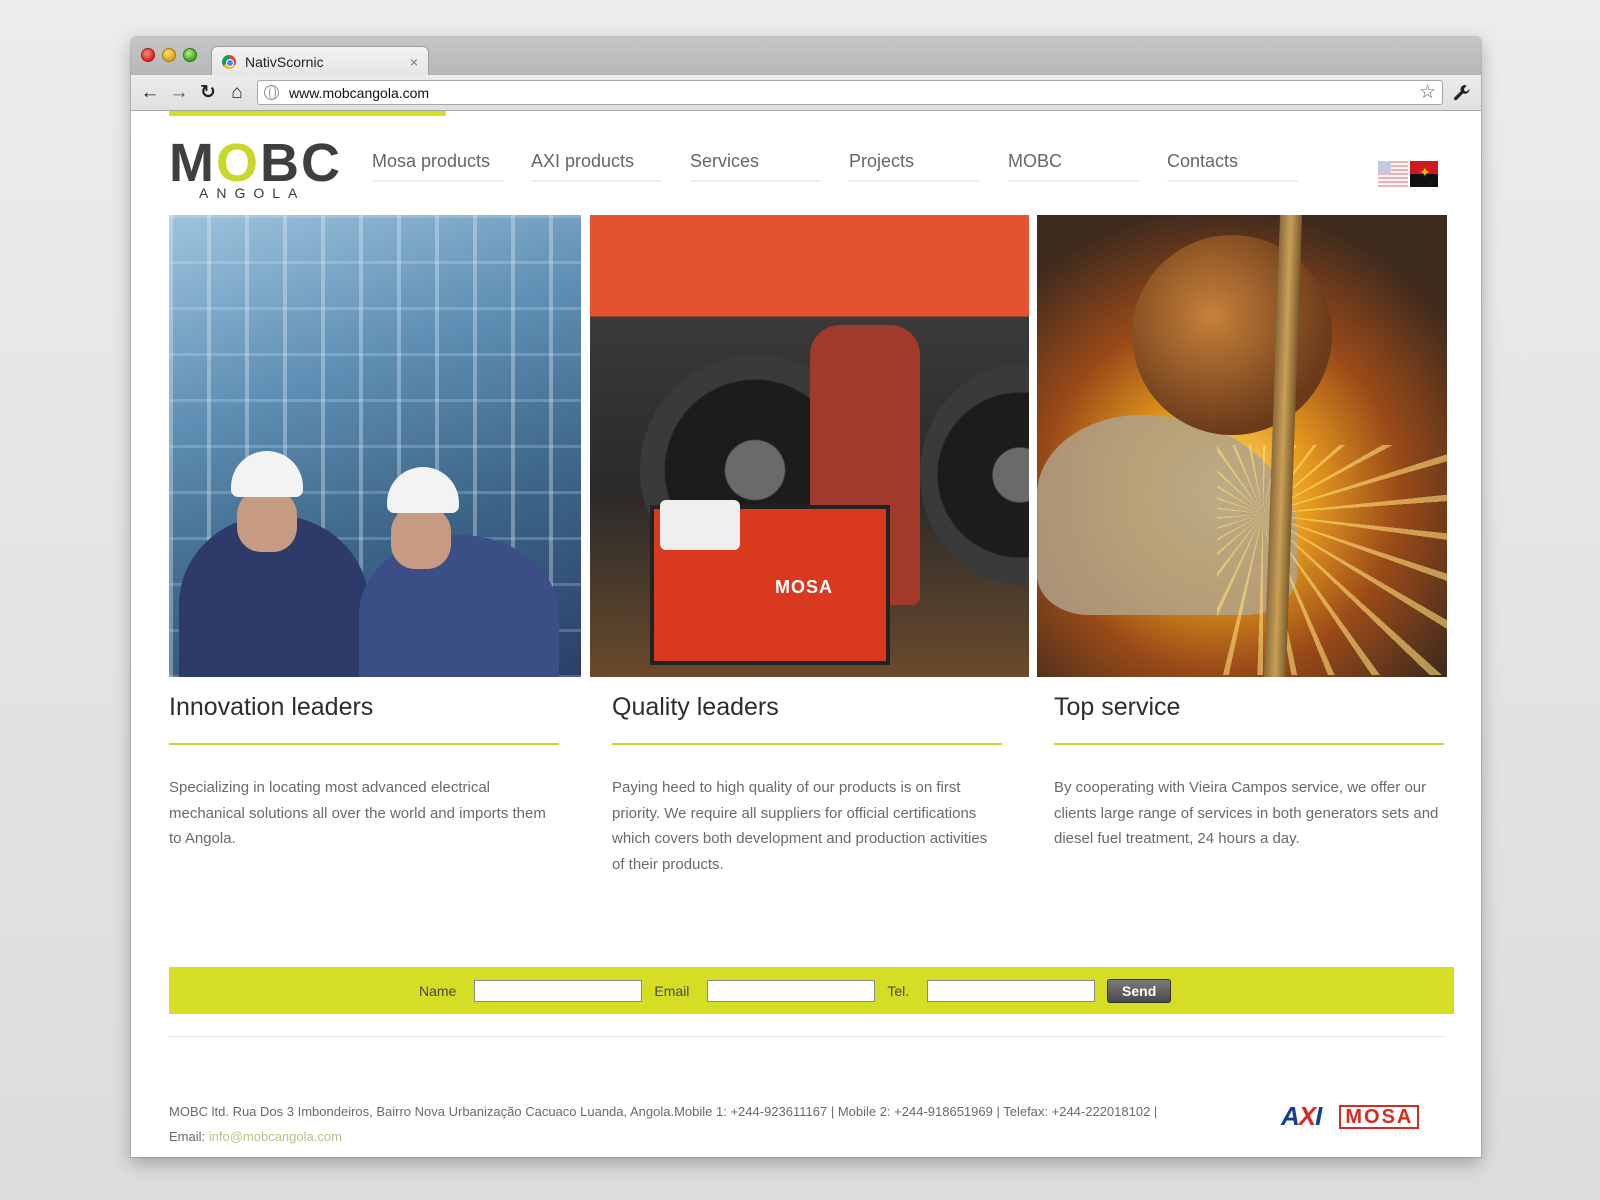 This screenshot has width=1600, height=1200. I want to click on footer-email-line: Email: info@mobcangola.com, so click(699, 1136).